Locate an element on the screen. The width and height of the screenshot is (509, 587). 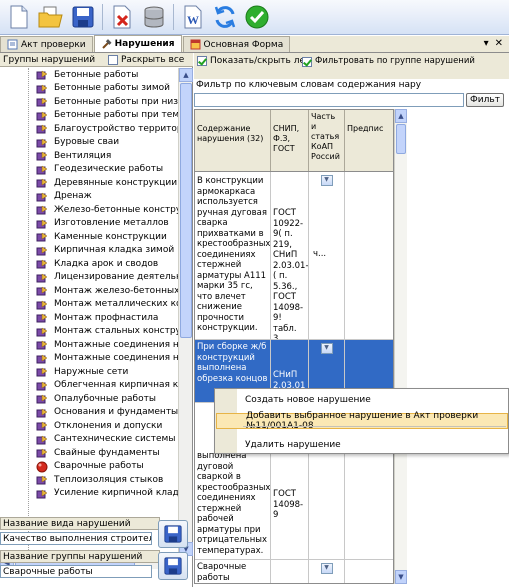
tree-item: Кладка арок и сводов is located at coordinates (89, 264).